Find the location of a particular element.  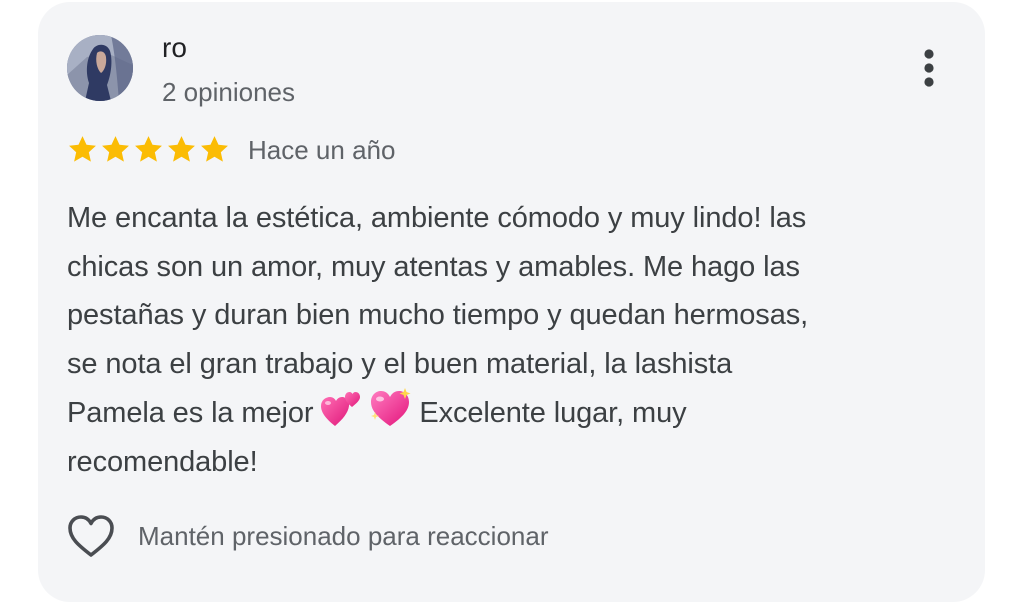

more-vert-icon is located at coordinates (929, 68).